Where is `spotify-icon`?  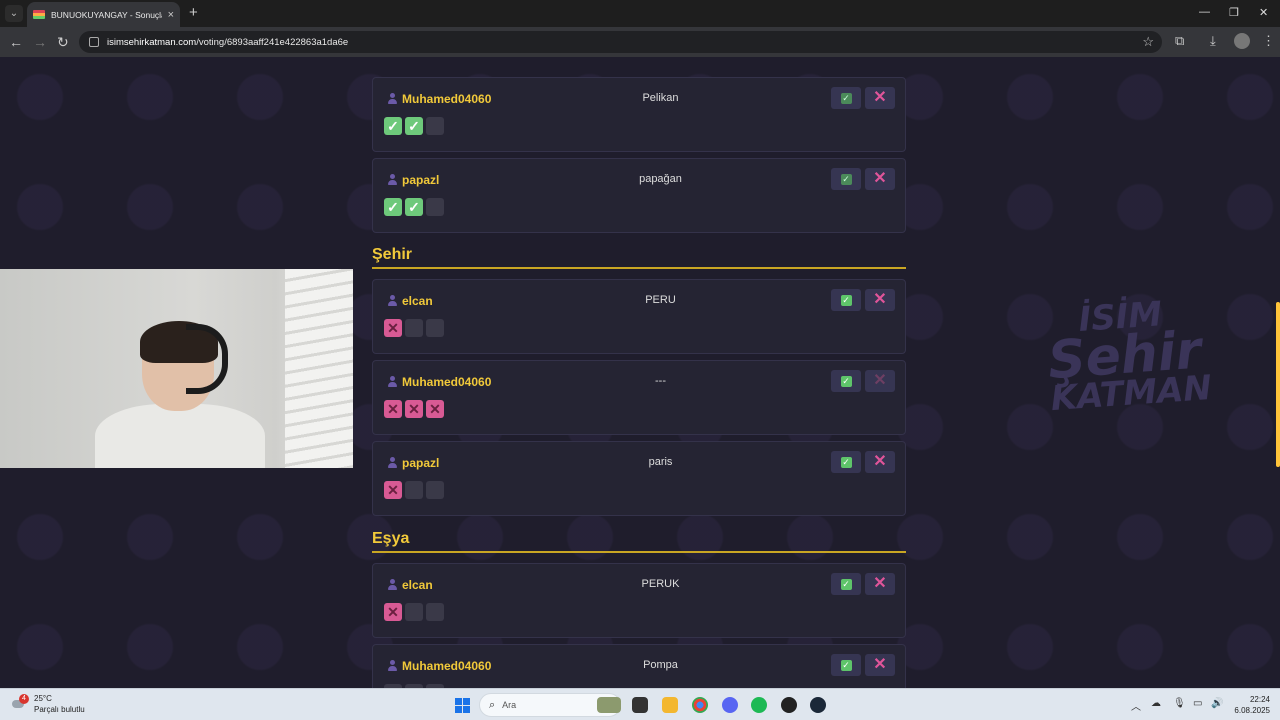 spotify-icon is located at coordinates (759, 705).